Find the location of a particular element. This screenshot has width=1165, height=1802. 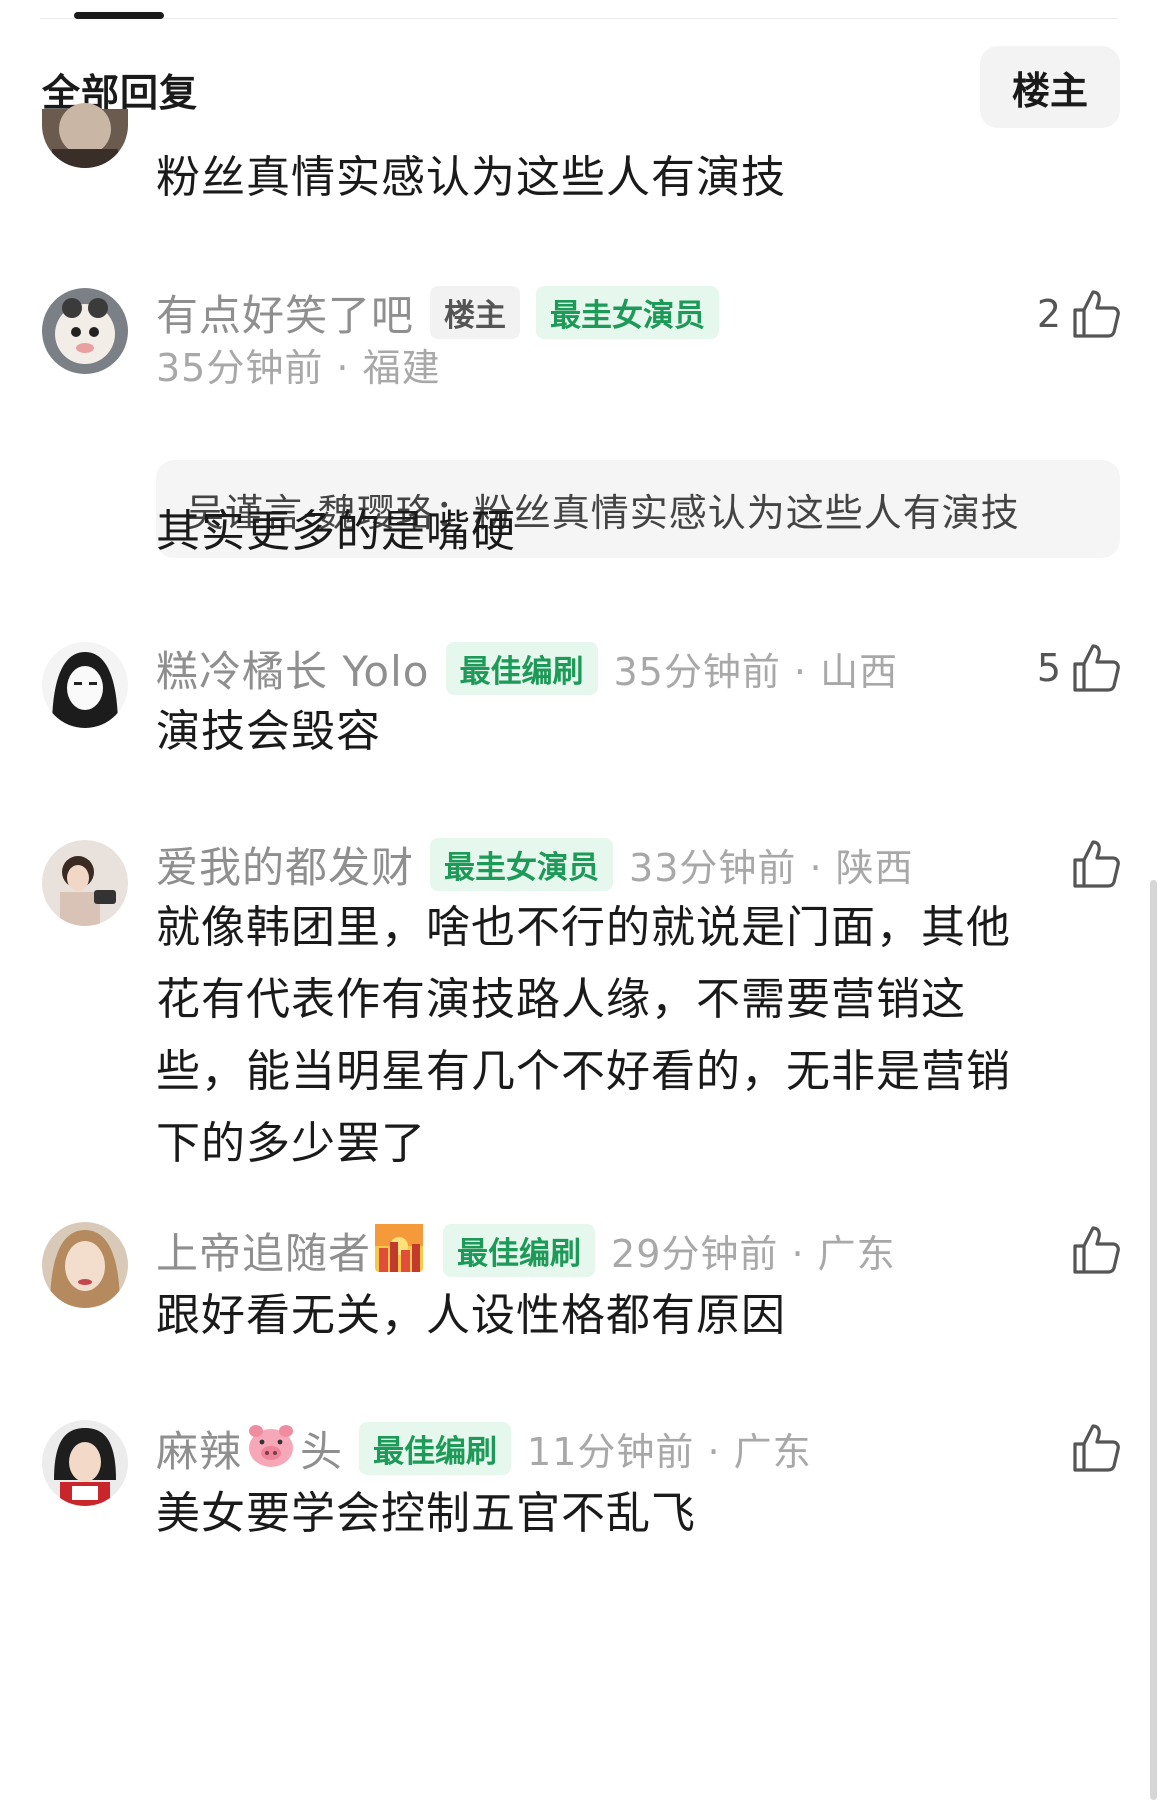

time-location: 35分钟前 · 福建 is located at coordinates (298, 367).